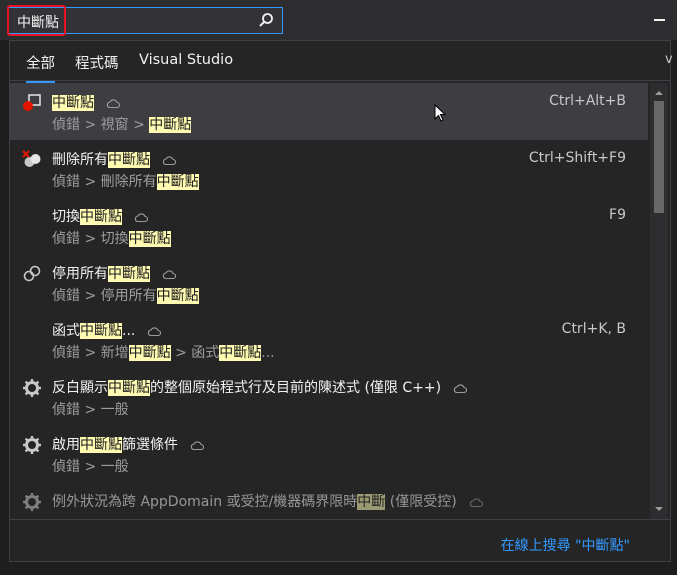 This screenshot has height=575, width=677. Describe the element at coordinates (617, 215) in the screenshot. I see `keyboard-shortcut: F9` at that location.